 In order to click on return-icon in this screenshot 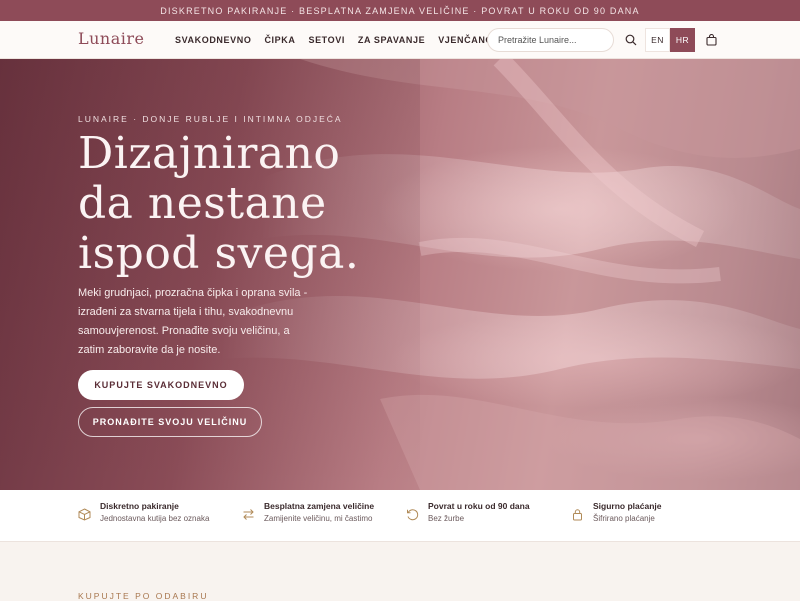, I will do `click(413, 515)`.